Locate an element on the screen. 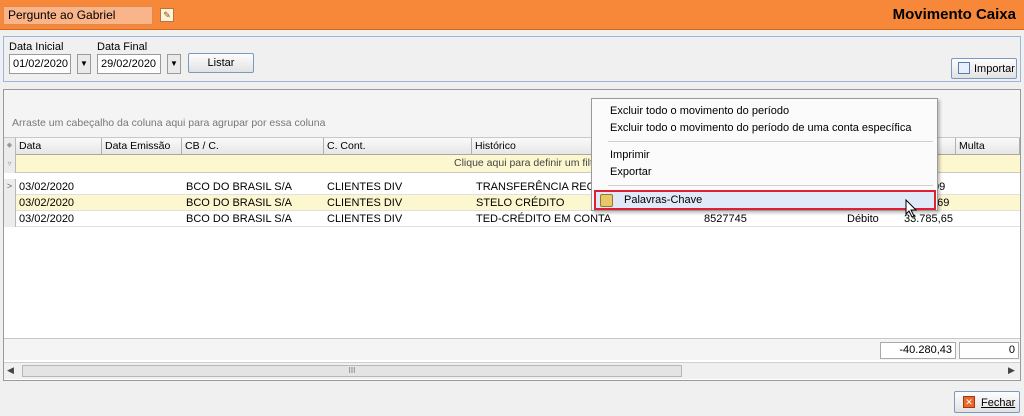 This screenshot has height=416, width=1024. close-icon: ✕ is located at coordinates (969, 402).